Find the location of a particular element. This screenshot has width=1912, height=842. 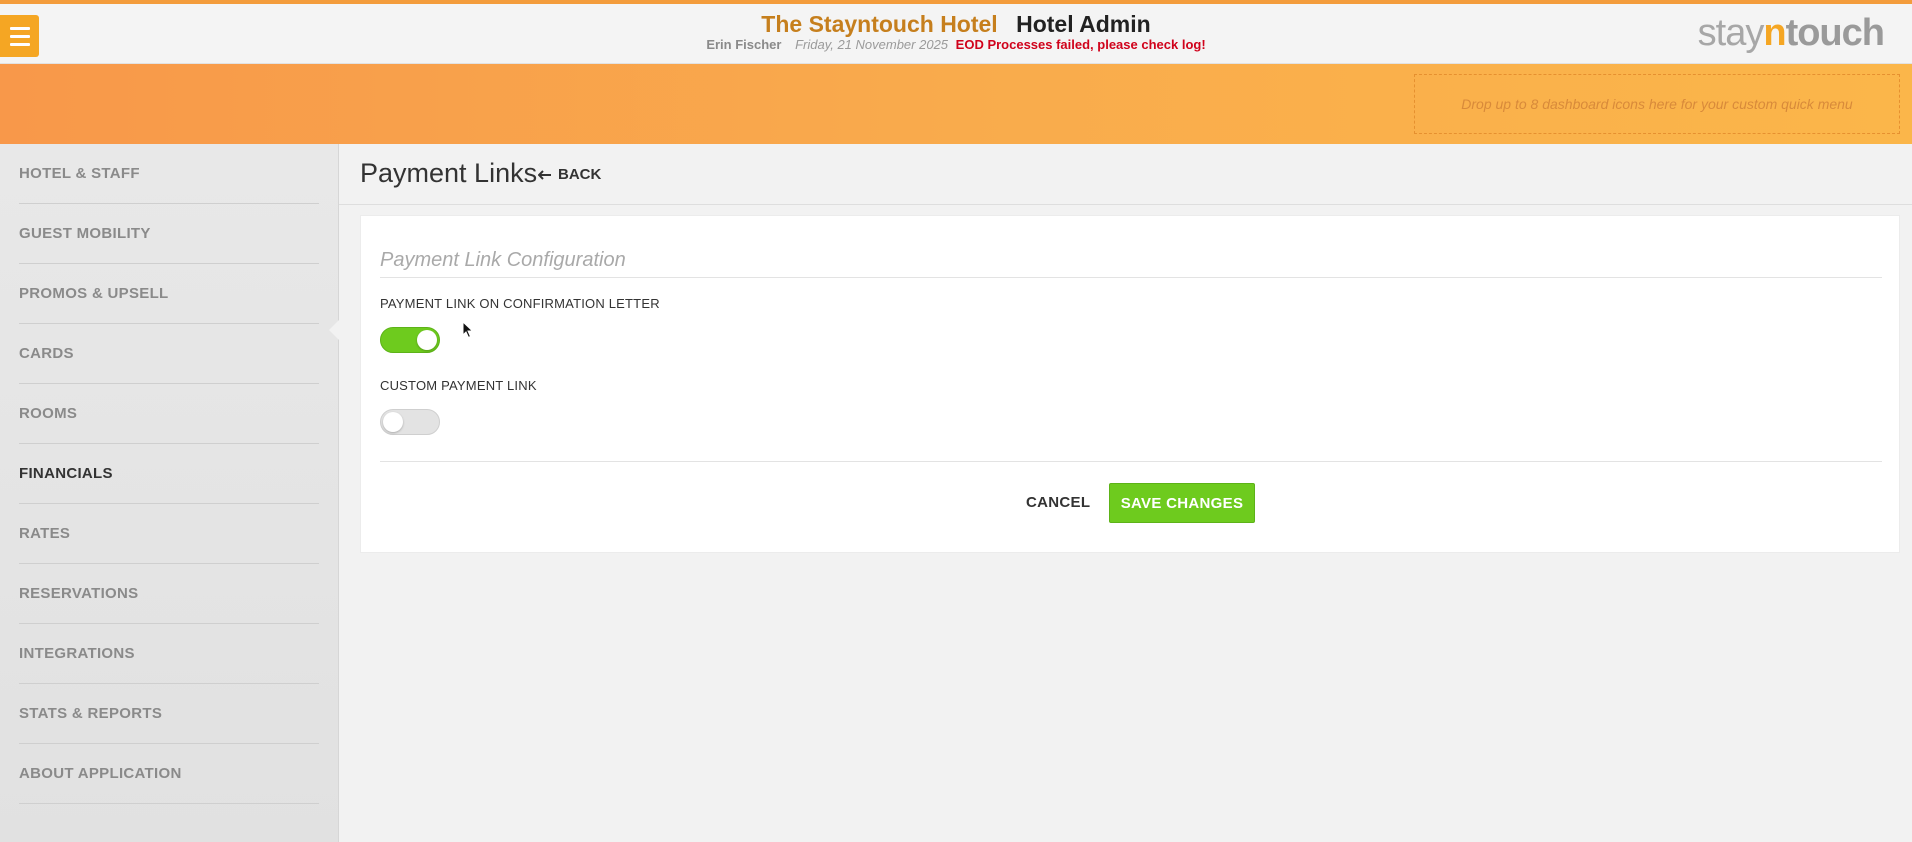

sidebar-item-rooms: ROOMS is located at coordinates (169, 414).